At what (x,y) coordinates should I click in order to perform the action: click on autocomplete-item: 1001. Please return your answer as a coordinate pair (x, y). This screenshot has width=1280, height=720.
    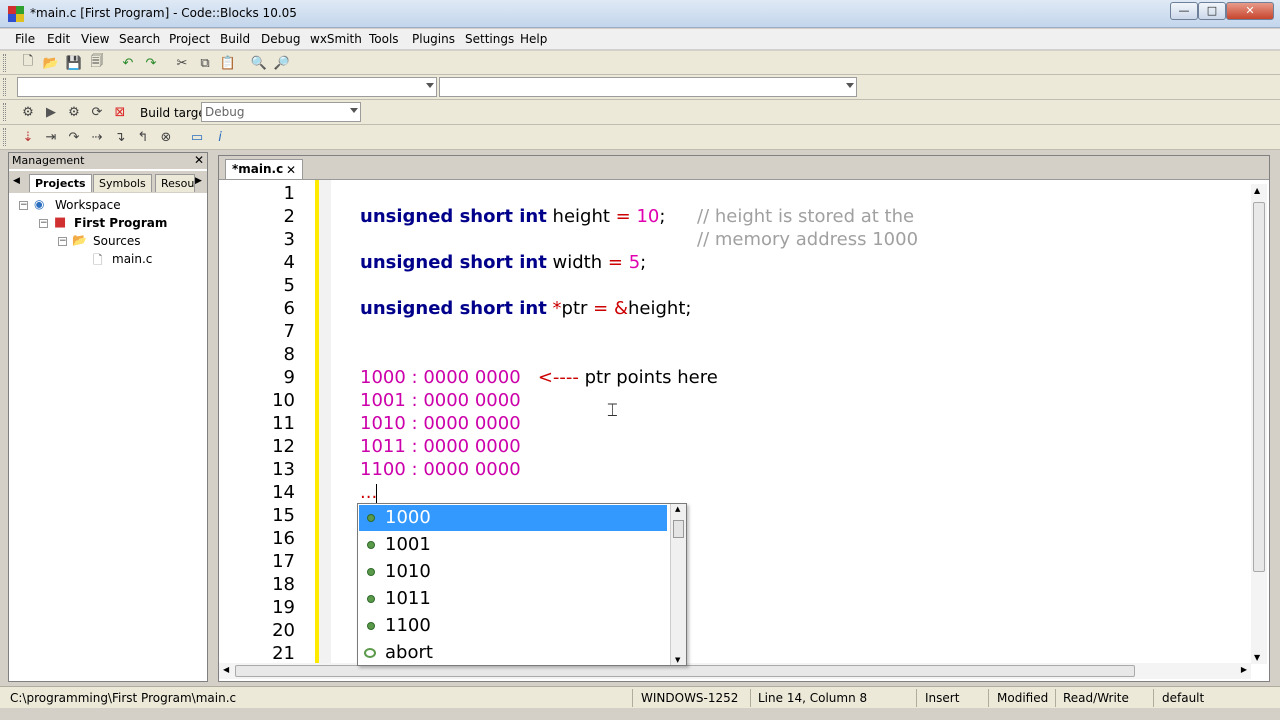
    Looking at the image, I should click on (513, 545).